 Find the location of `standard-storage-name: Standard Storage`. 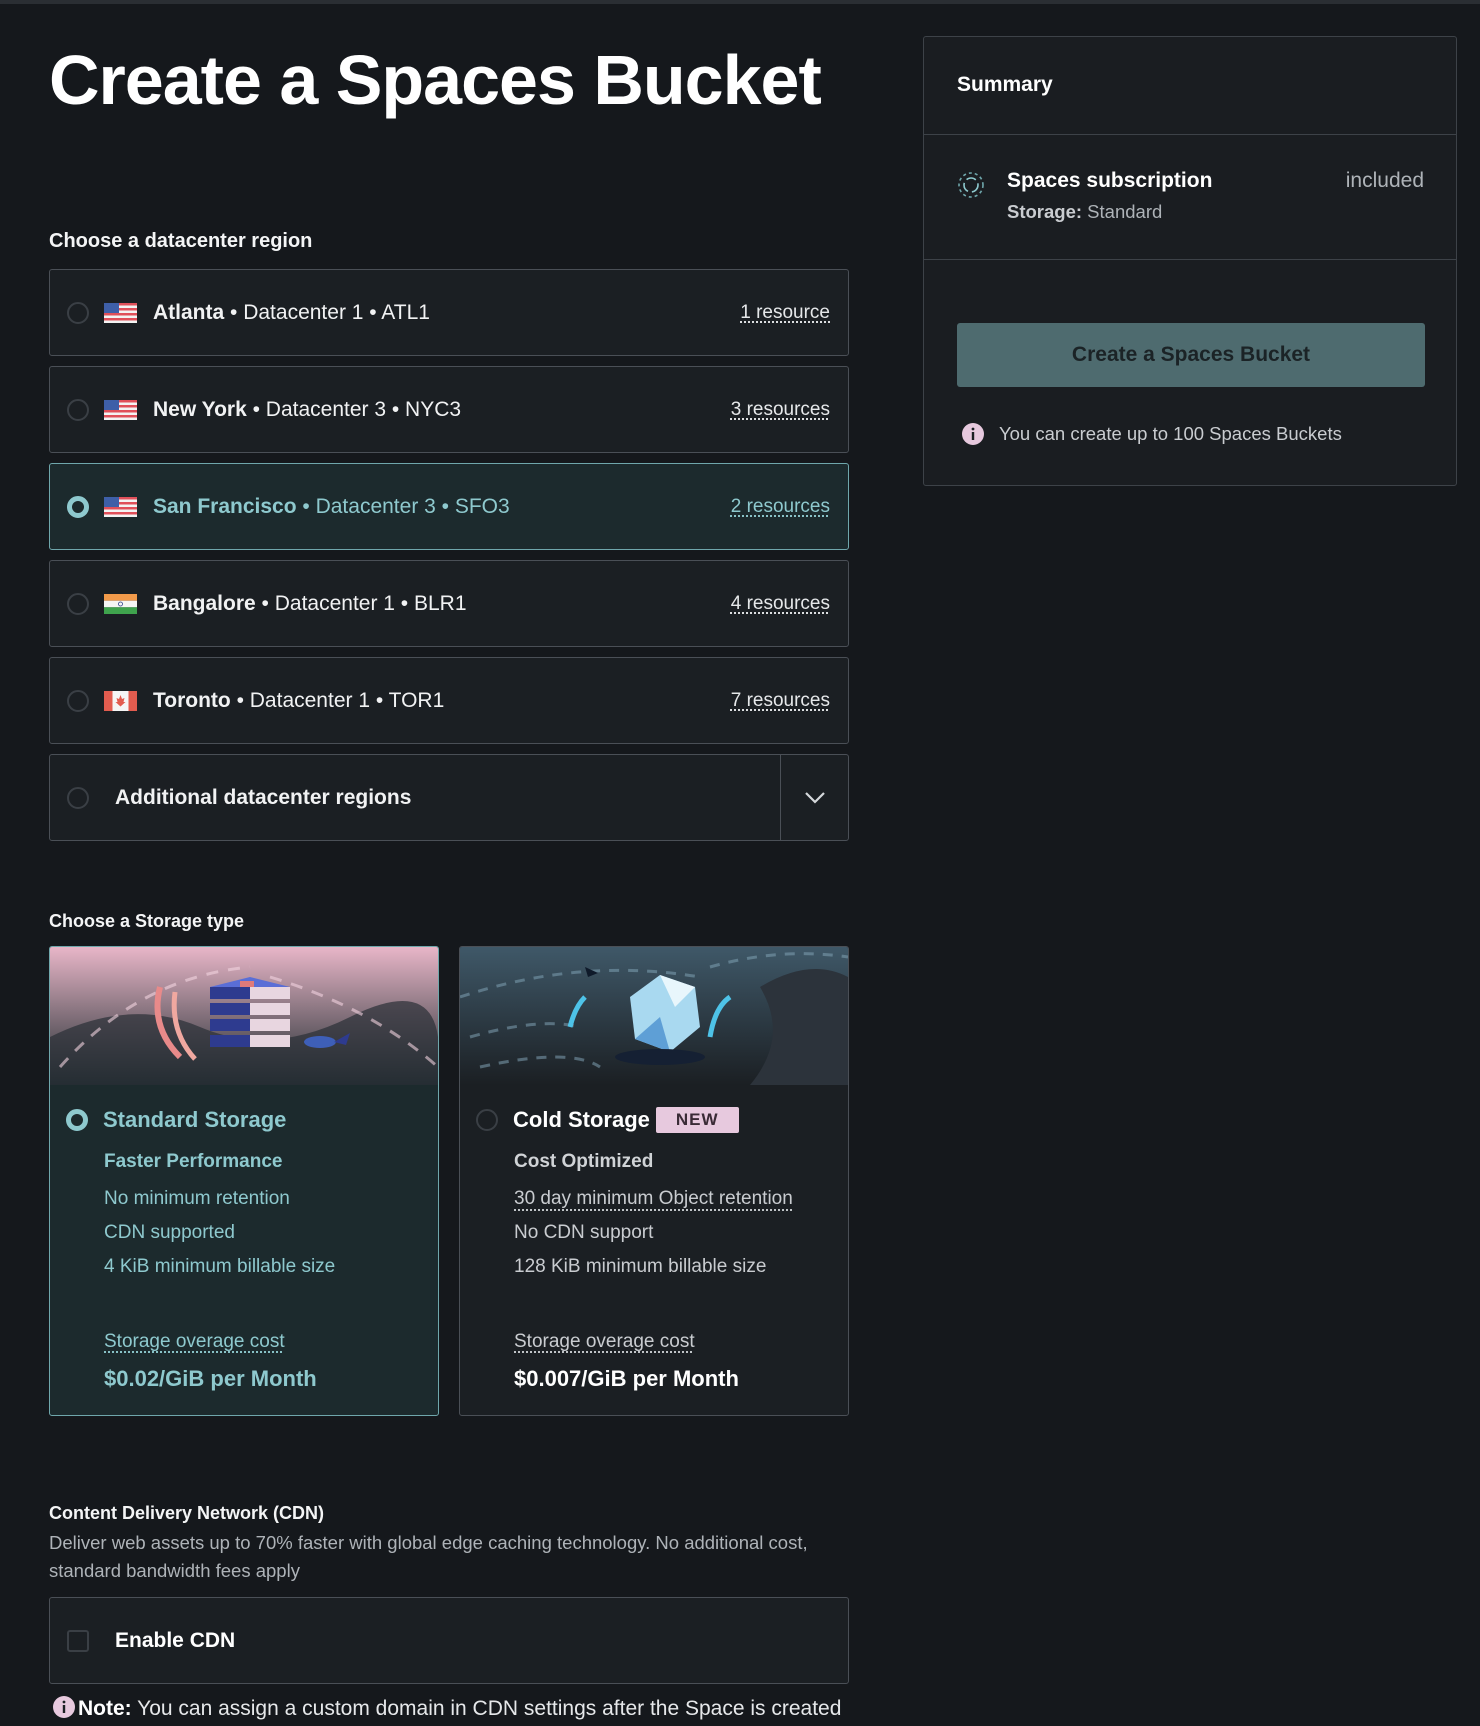

standard-storage-name: Standard Storage is located at coordinates (194, 1120).